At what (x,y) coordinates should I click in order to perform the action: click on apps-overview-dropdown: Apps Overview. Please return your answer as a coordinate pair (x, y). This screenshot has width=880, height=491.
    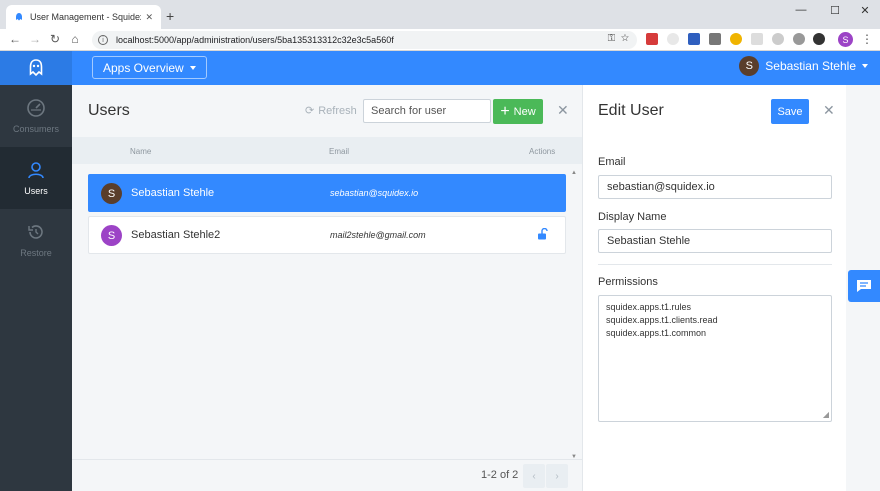
    Looking at the image, I should click on (149, 67).